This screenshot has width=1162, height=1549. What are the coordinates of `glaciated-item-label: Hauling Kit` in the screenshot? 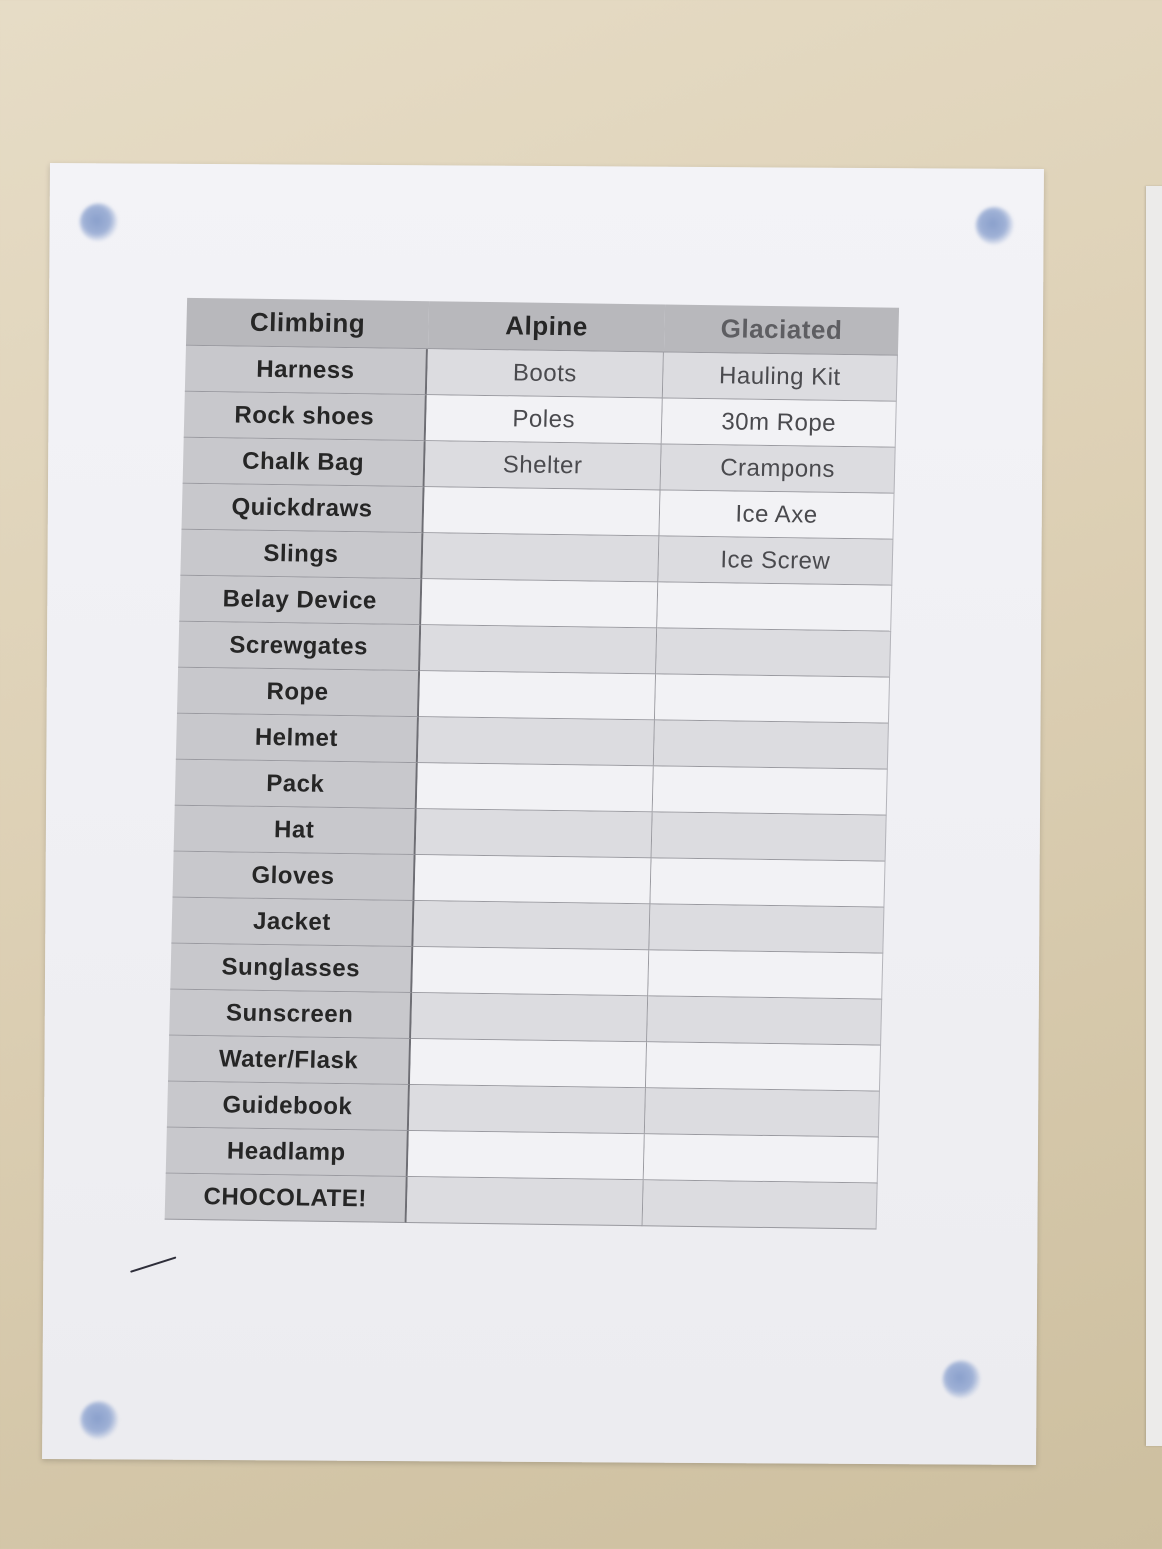 It's located at (779, 376).